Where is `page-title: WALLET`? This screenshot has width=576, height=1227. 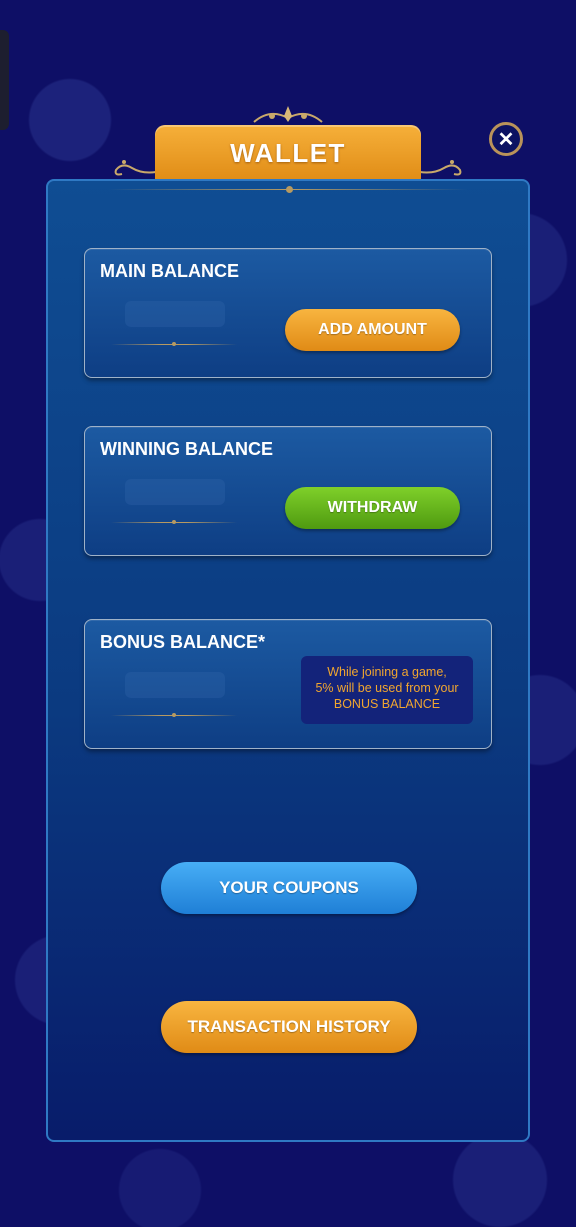
page-title: WALLET is located at coordinates (288, 152).